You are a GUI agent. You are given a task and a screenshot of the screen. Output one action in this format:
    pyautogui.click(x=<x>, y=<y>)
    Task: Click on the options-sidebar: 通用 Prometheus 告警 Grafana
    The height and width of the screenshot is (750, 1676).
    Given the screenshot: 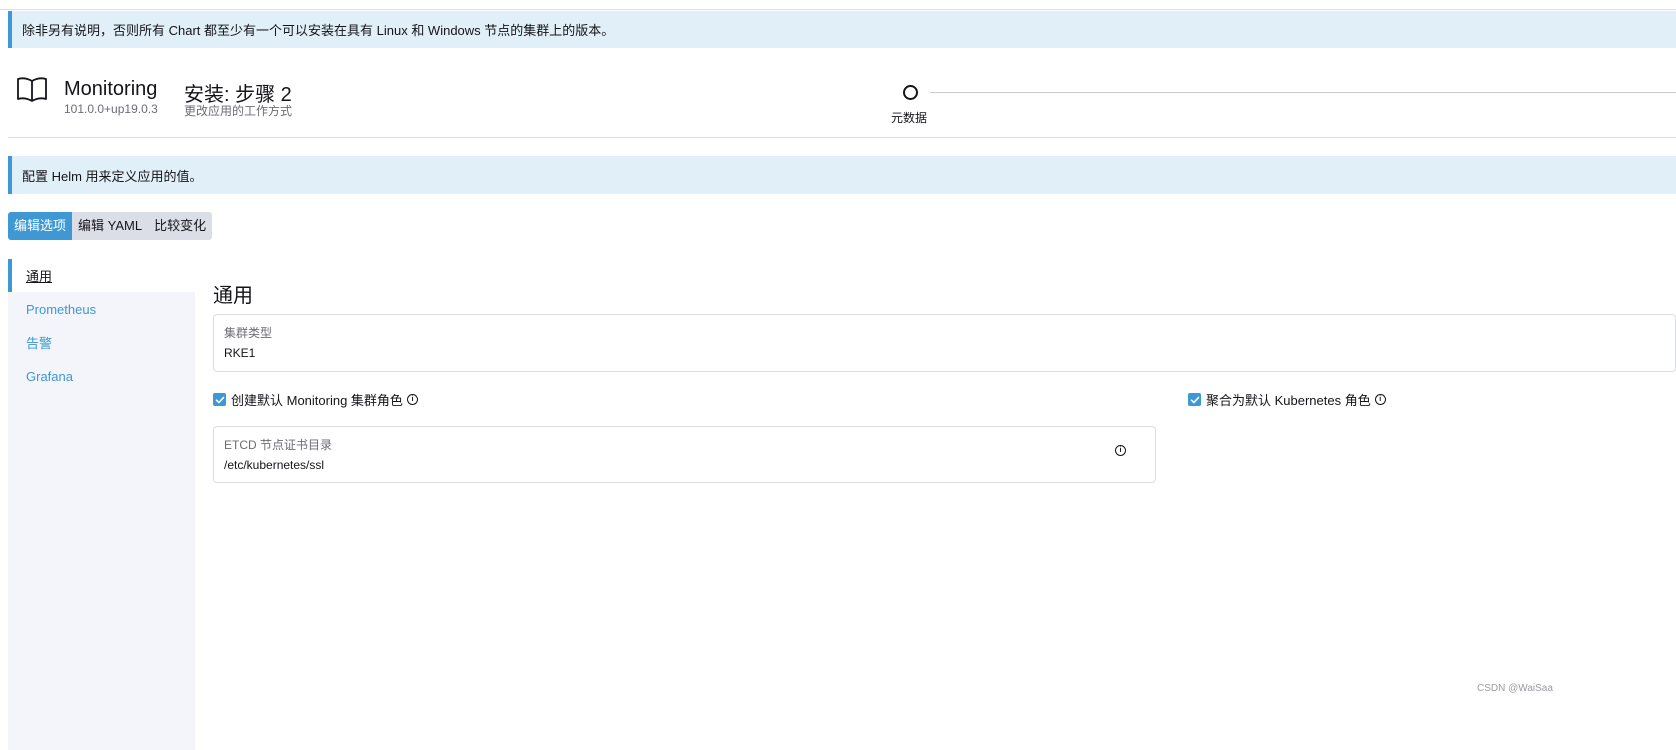 What is the action you would take?
    pyautogui.click(x=101, y=504)
    